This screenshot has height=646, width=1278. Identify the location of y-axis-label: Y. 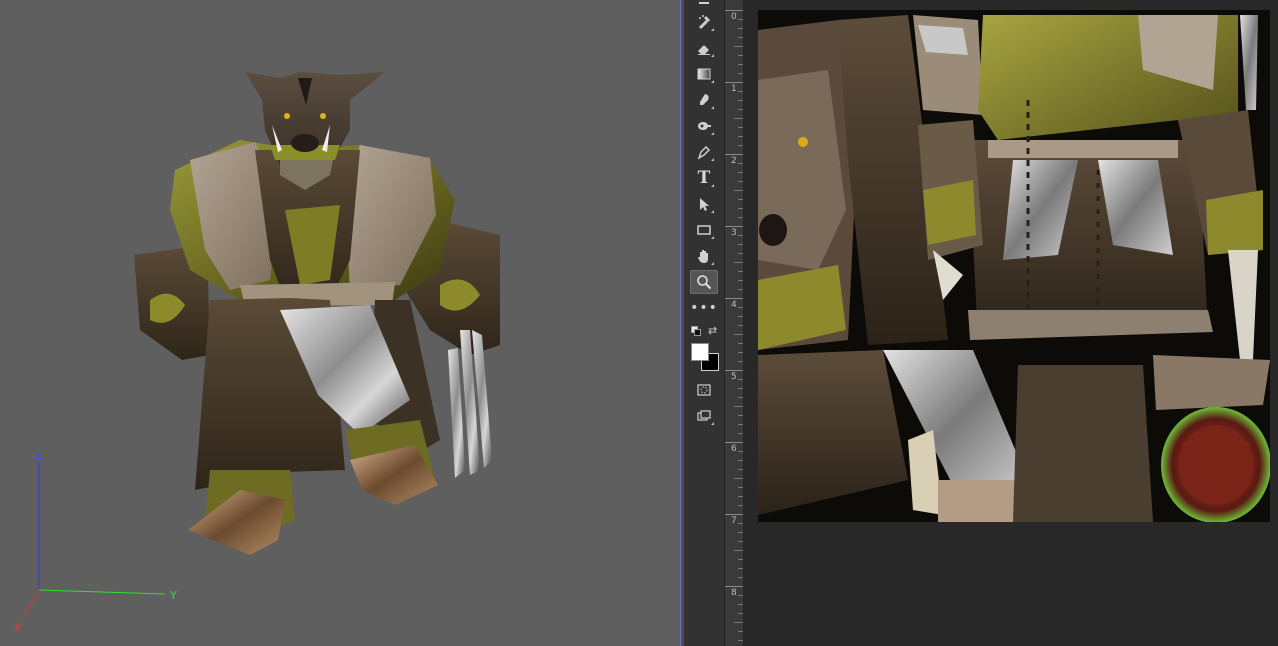
(173, 595).